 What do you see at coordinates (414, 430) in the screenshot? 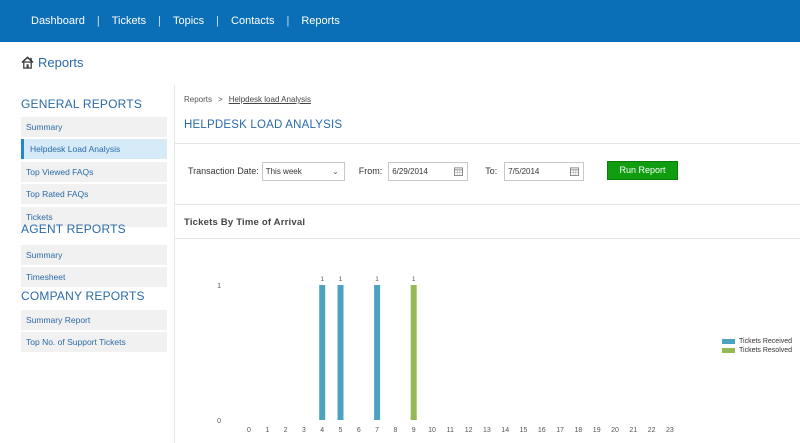
I see `x-tick-label: 9` at bounding box center [414, 430].